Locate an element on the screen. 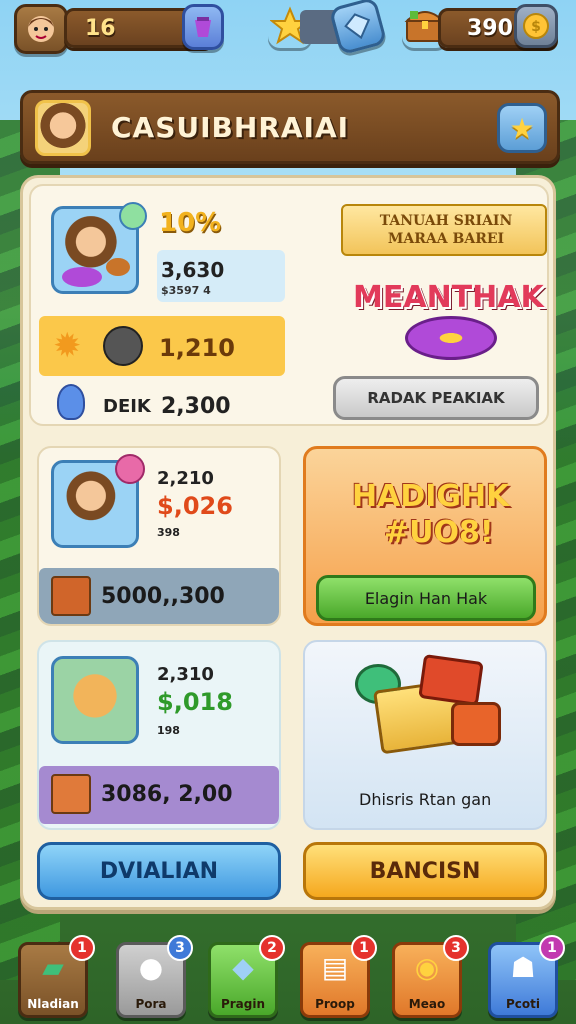 The height and width of the screenshot is (1024, 576). nav-label: Pora is located at coordinates (151, 1004).